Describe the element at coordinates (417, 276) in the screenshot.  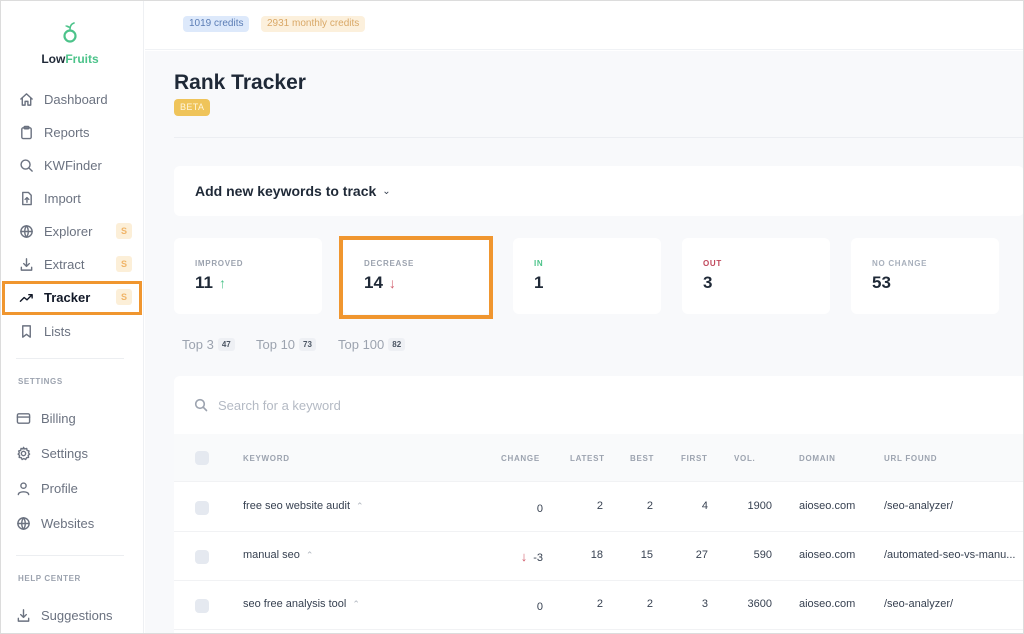
I see `stat-card-decrease: DECREASE 14 ↓` at that location.